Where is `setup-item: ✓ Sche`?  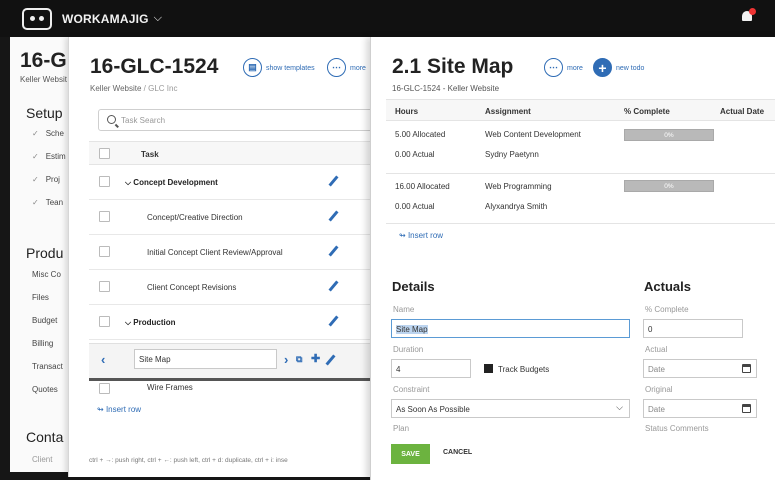
setup-item: ✓ Sche is located at coordinates (48, 133).